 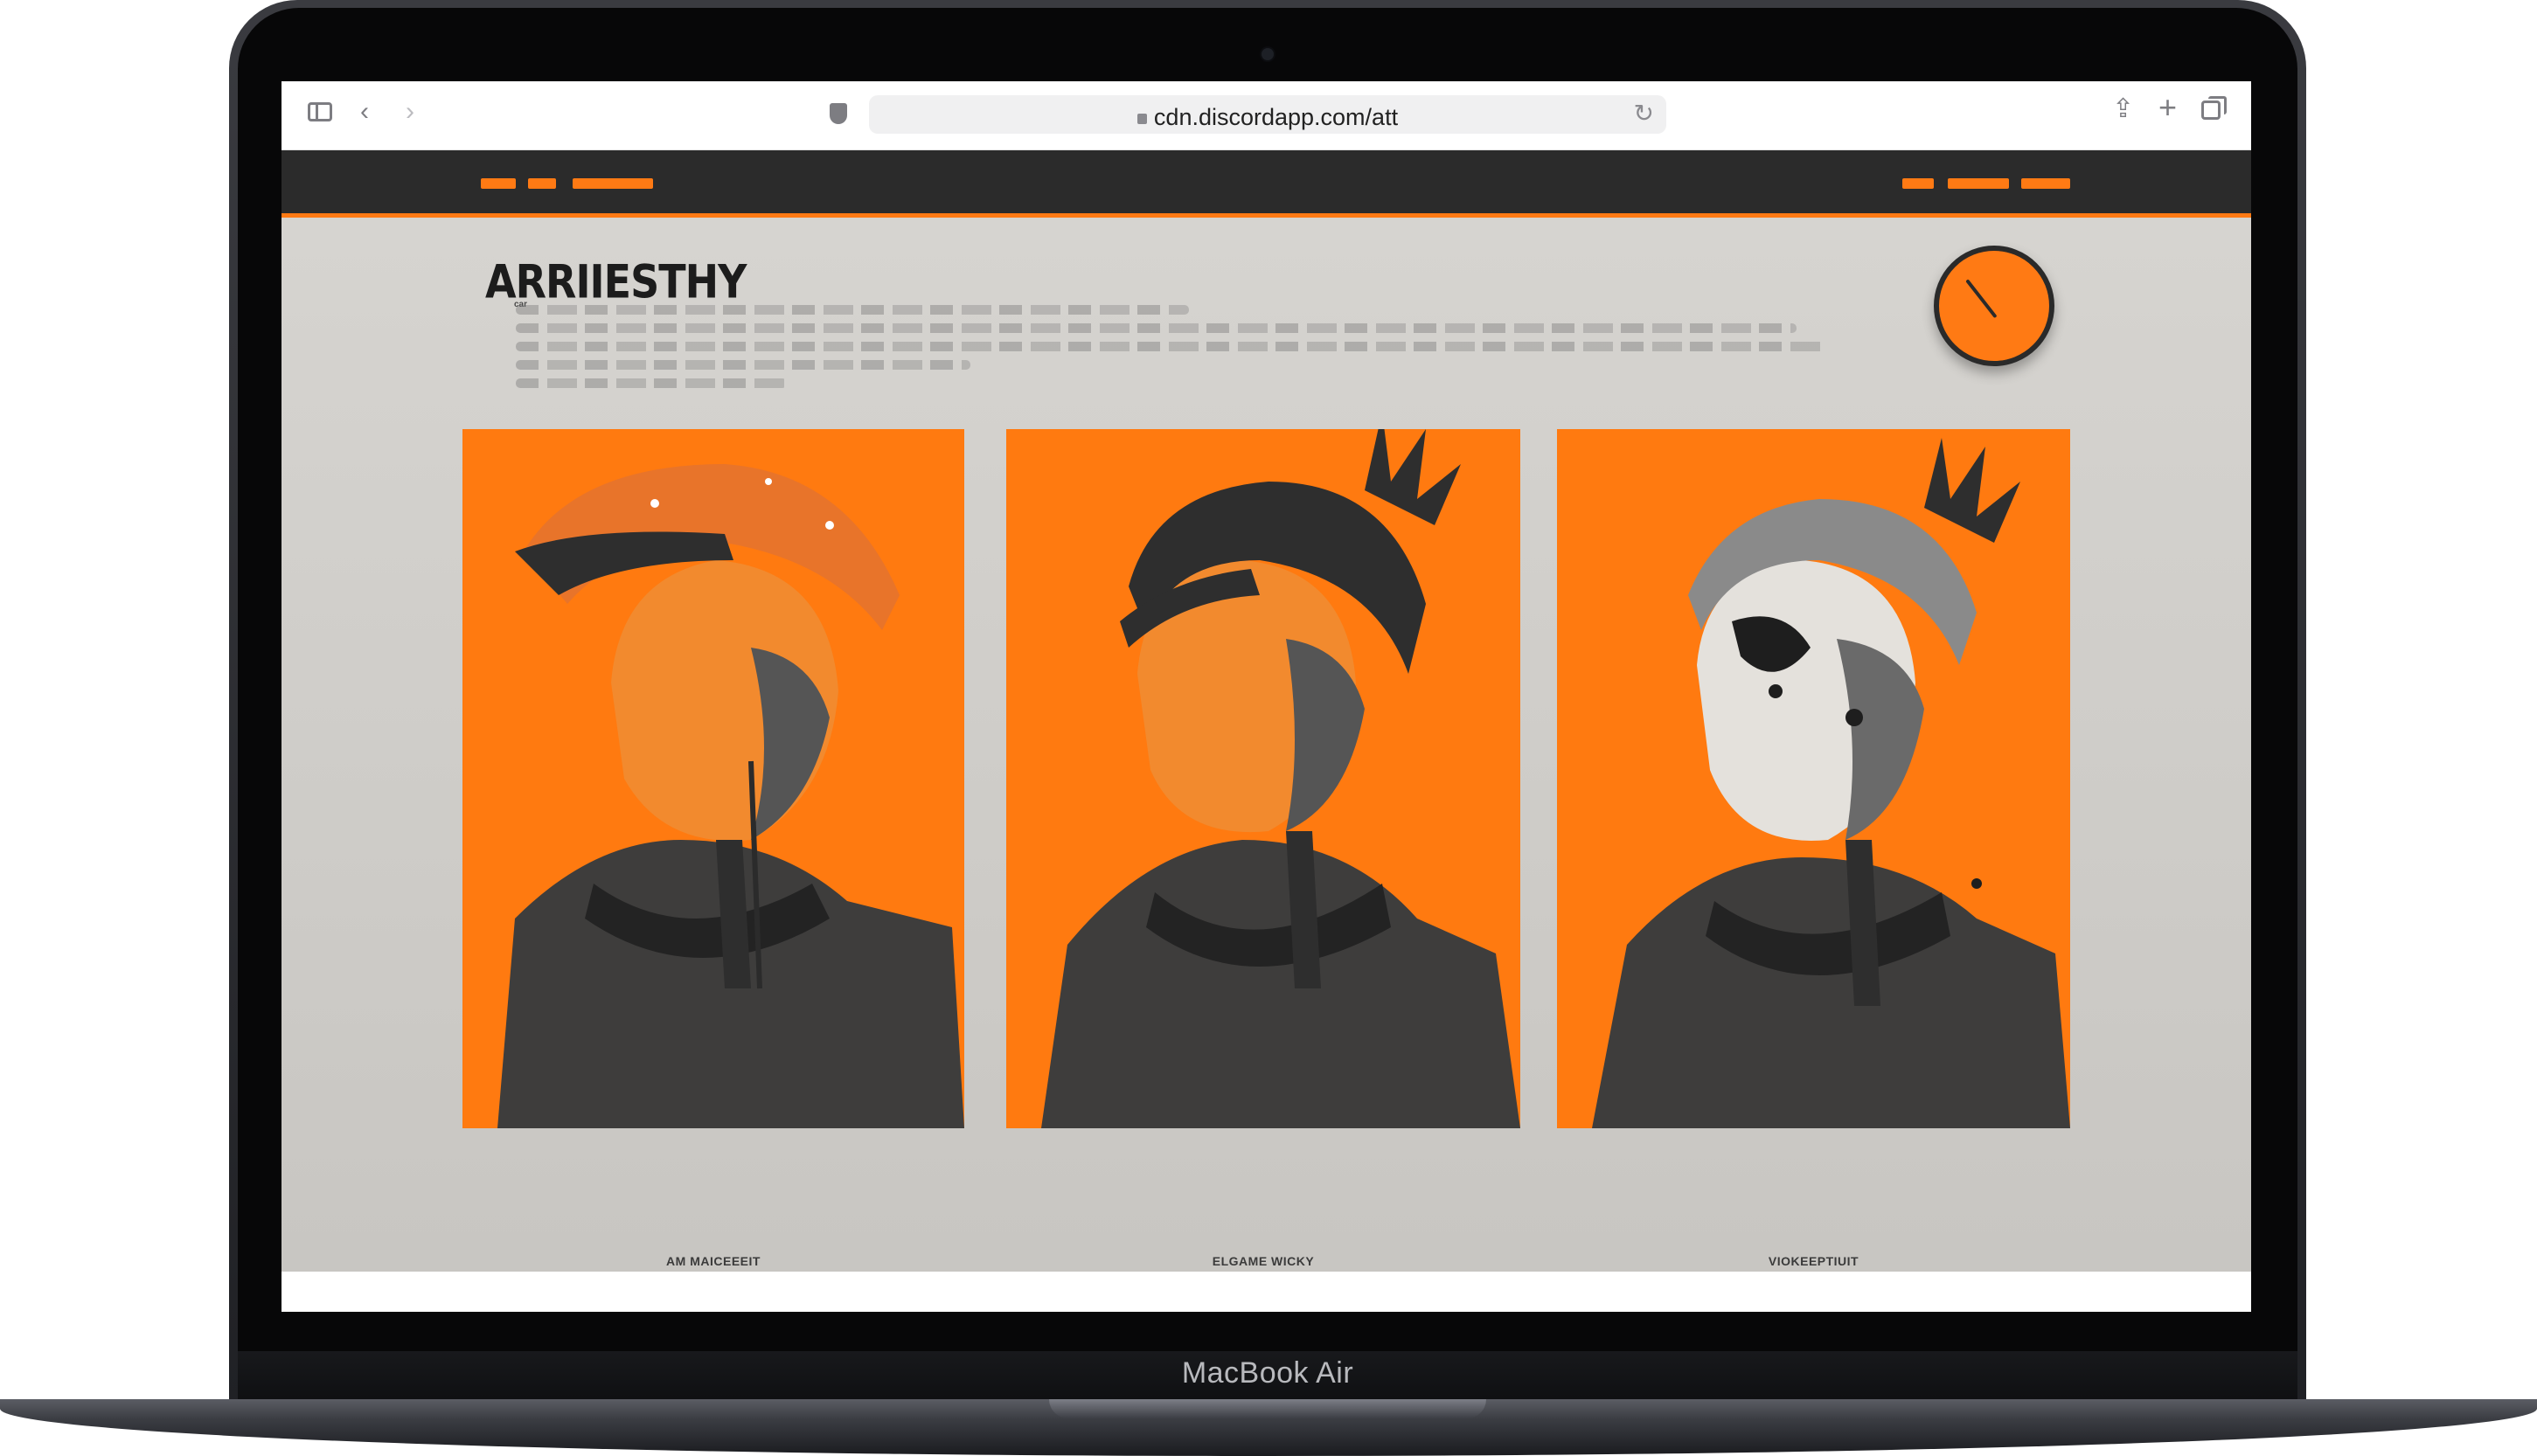 I want to click on tabs-icon, so click(x=2214, y=108).